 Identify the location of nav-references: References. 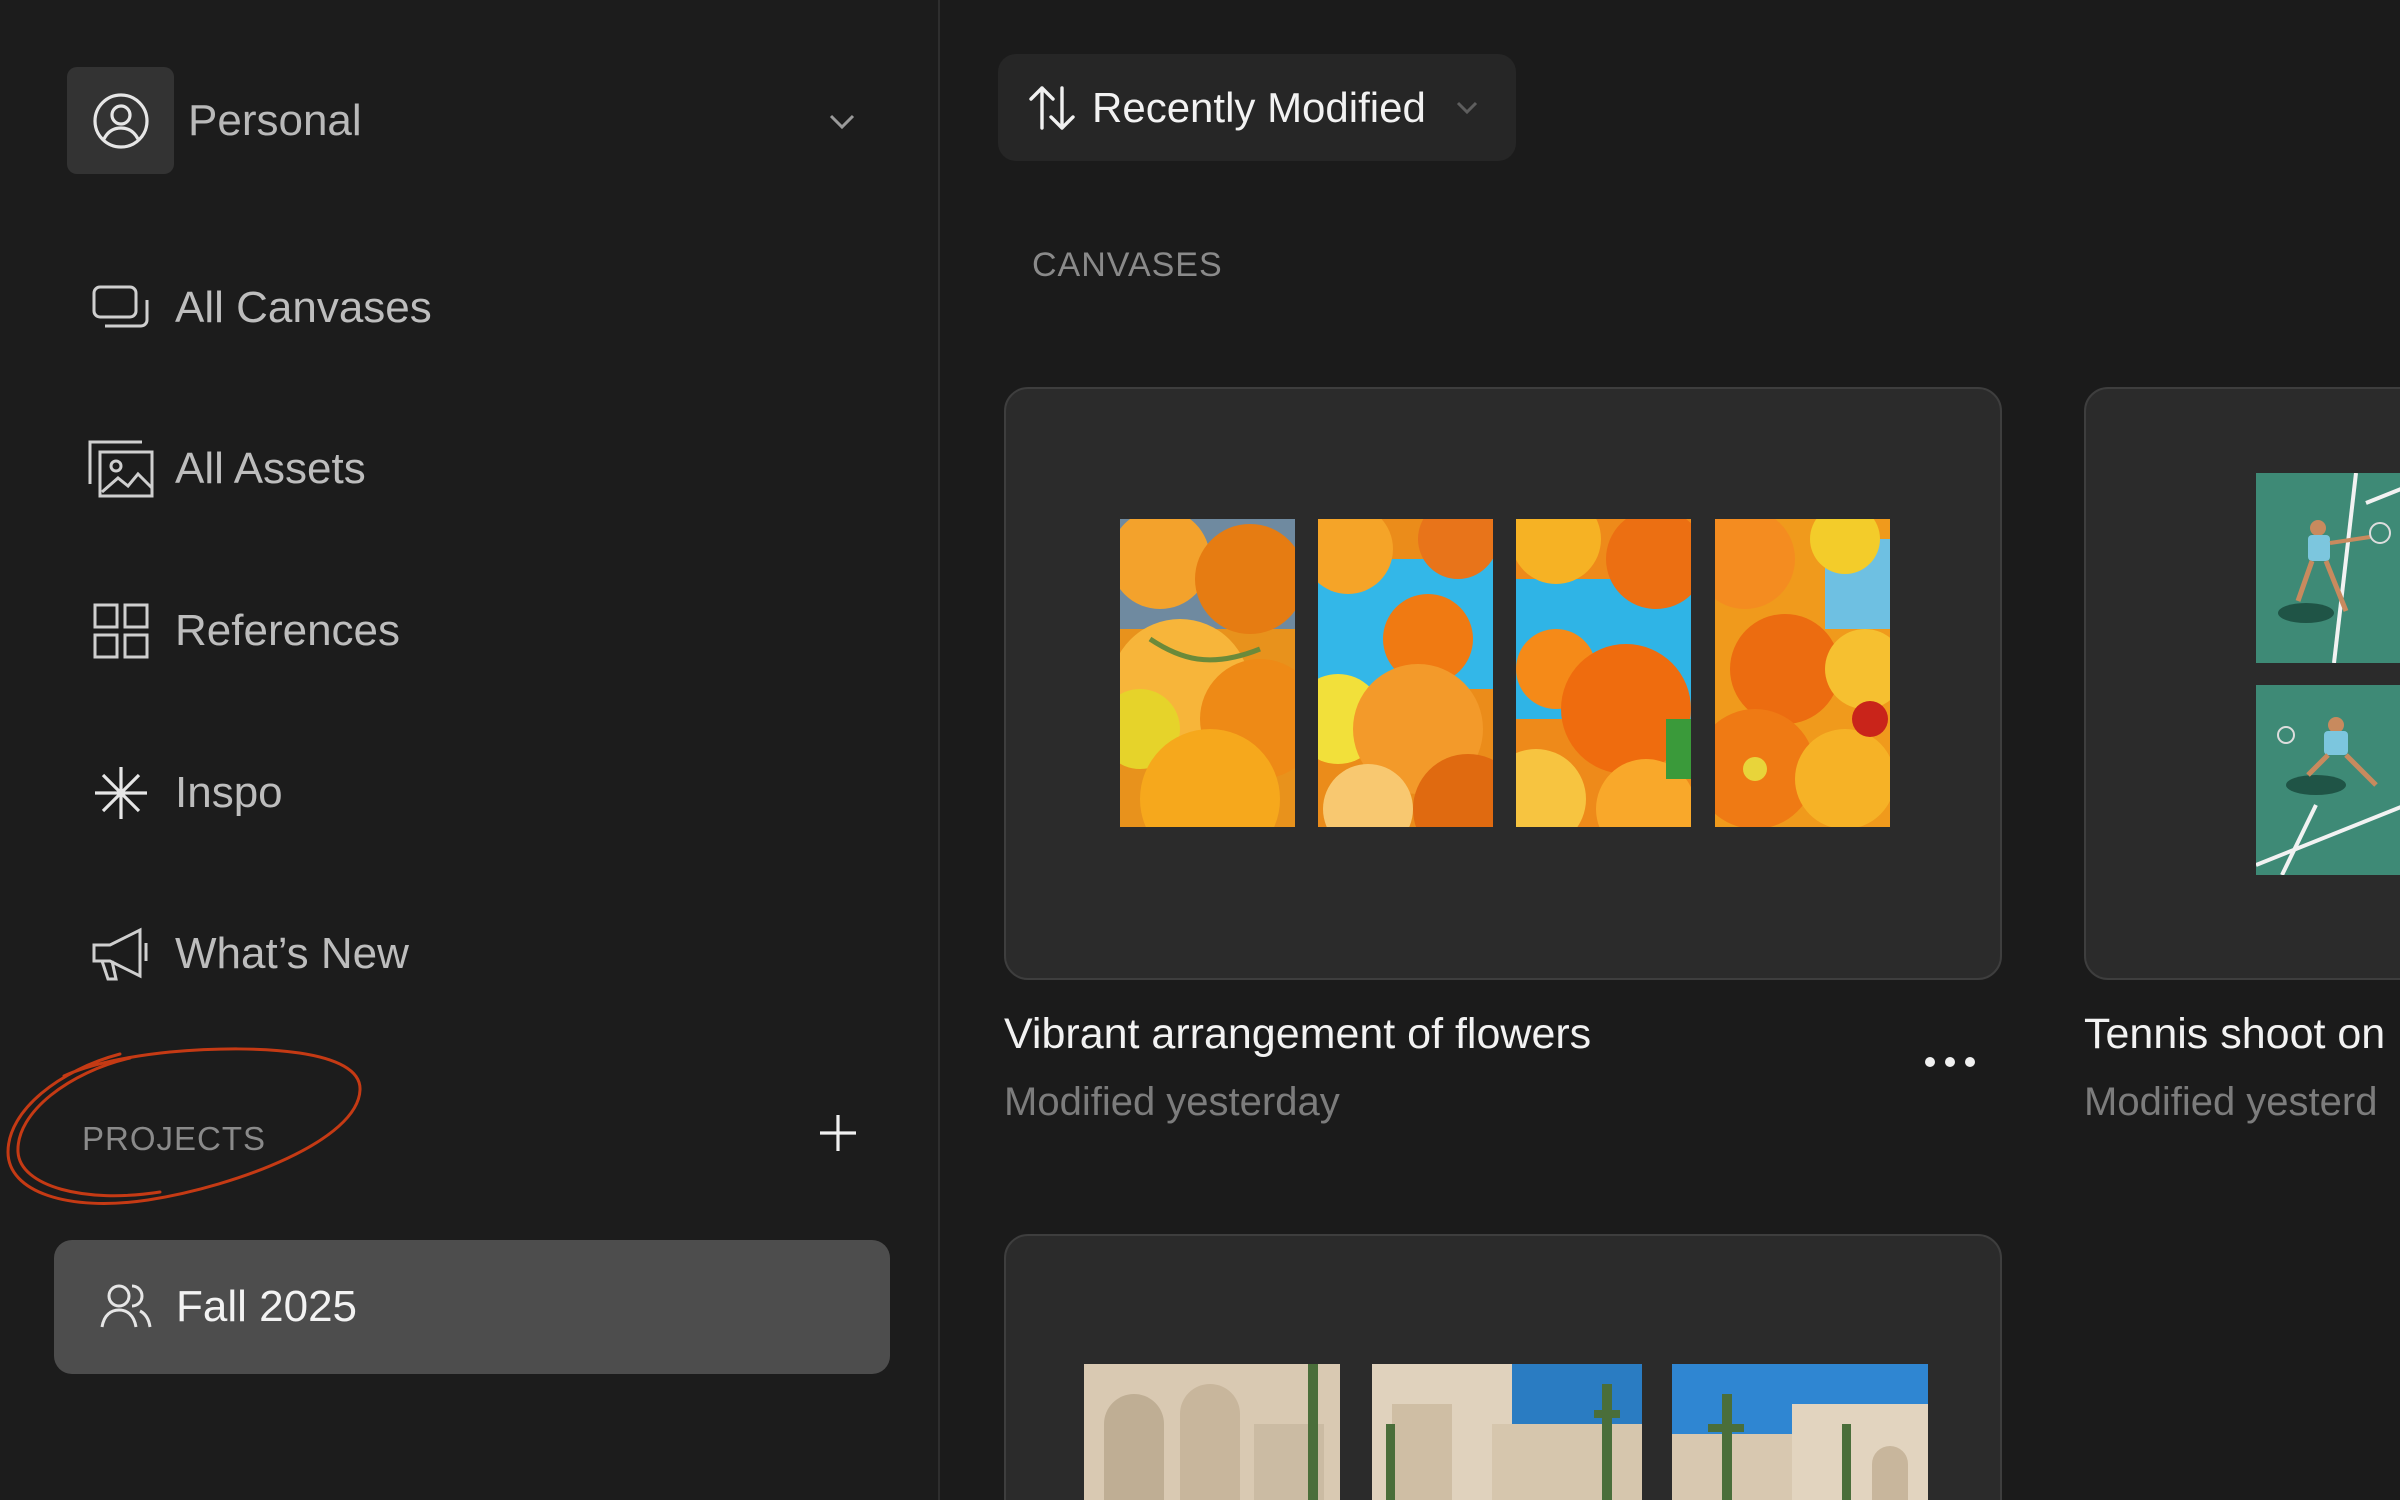
(475, 631).